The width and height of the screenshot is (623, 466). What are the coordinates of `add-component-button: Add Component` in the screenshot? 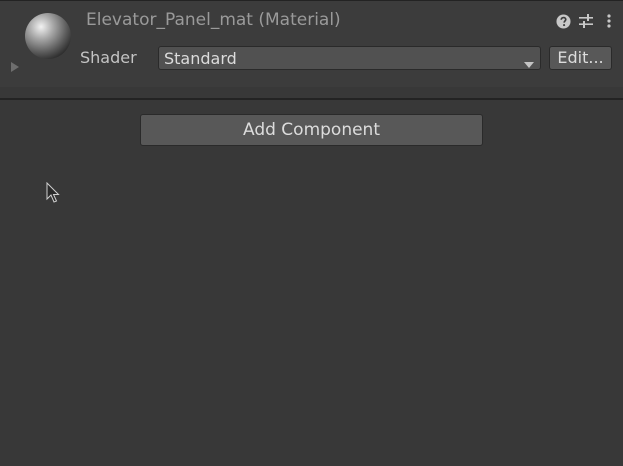 It's located at (311, 130).